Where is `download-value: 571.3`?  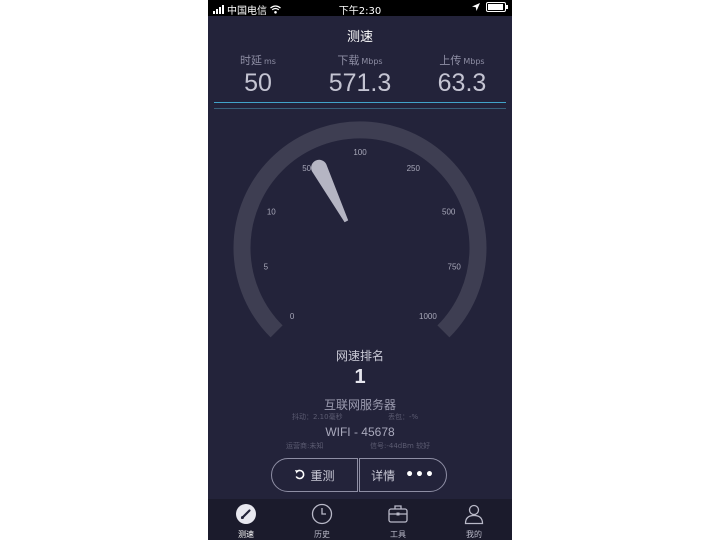
download-value: 571.3 is located at coordinates (360, 83).